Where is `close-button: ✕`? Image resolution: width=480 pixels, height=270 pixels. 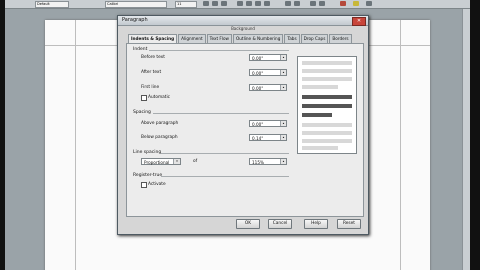 close-button: ✕ is located at coordinates (359, 21).